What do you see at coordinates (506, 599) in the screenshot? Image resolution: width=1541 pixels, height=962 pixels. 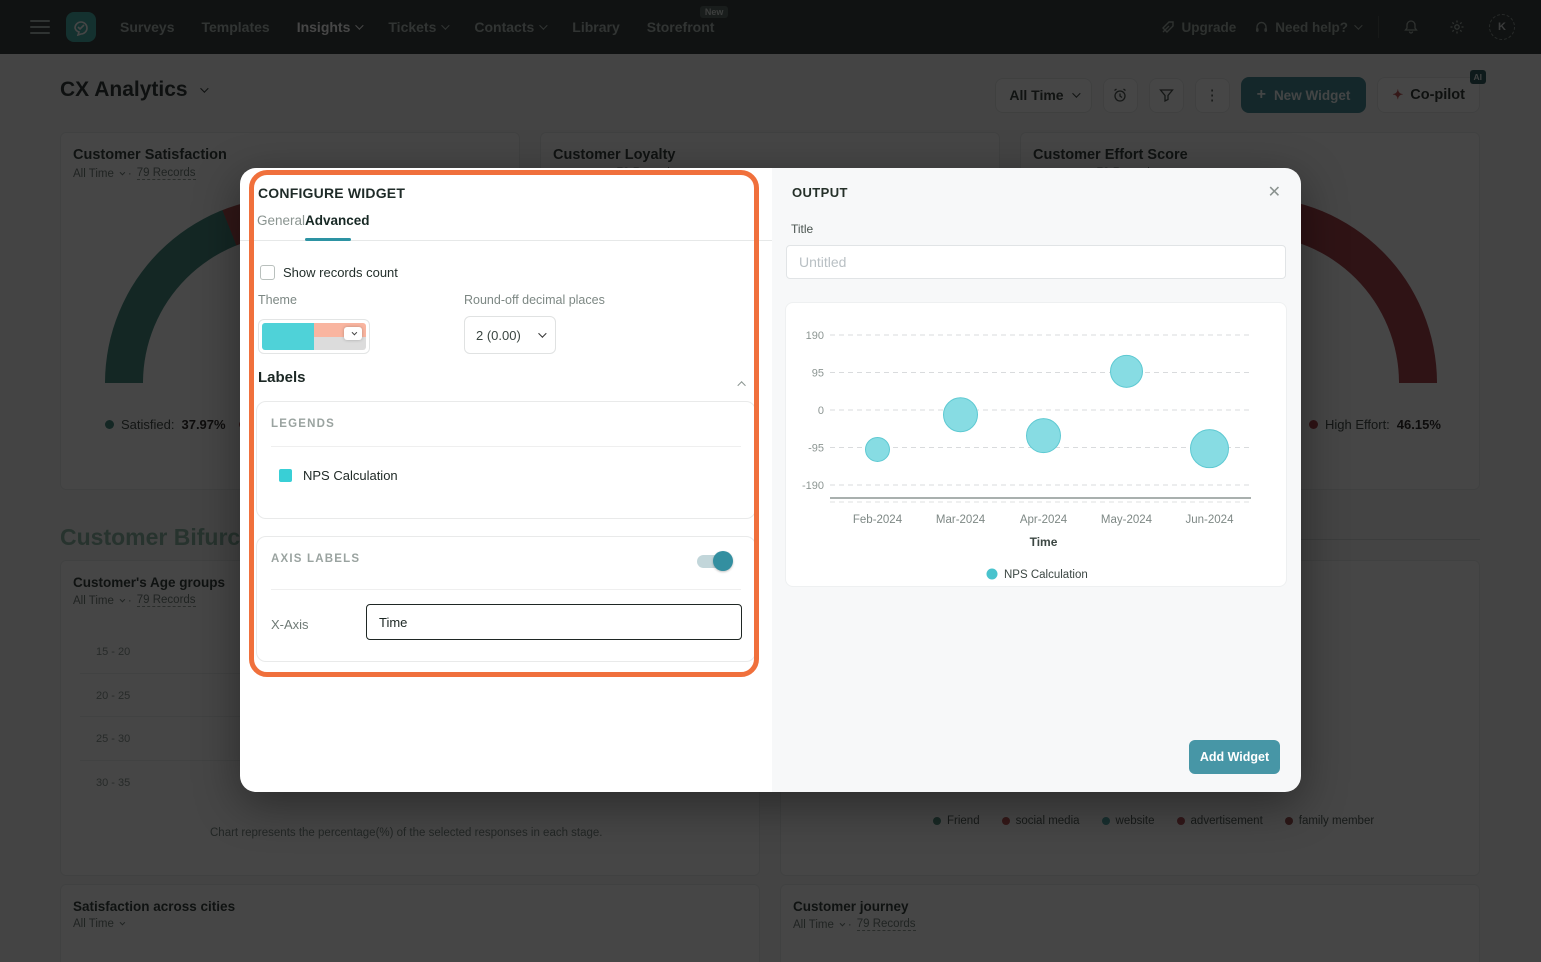 I see `axis-labels-card: AXIS LABELS X-Axis` at bounding box center [506, 599].